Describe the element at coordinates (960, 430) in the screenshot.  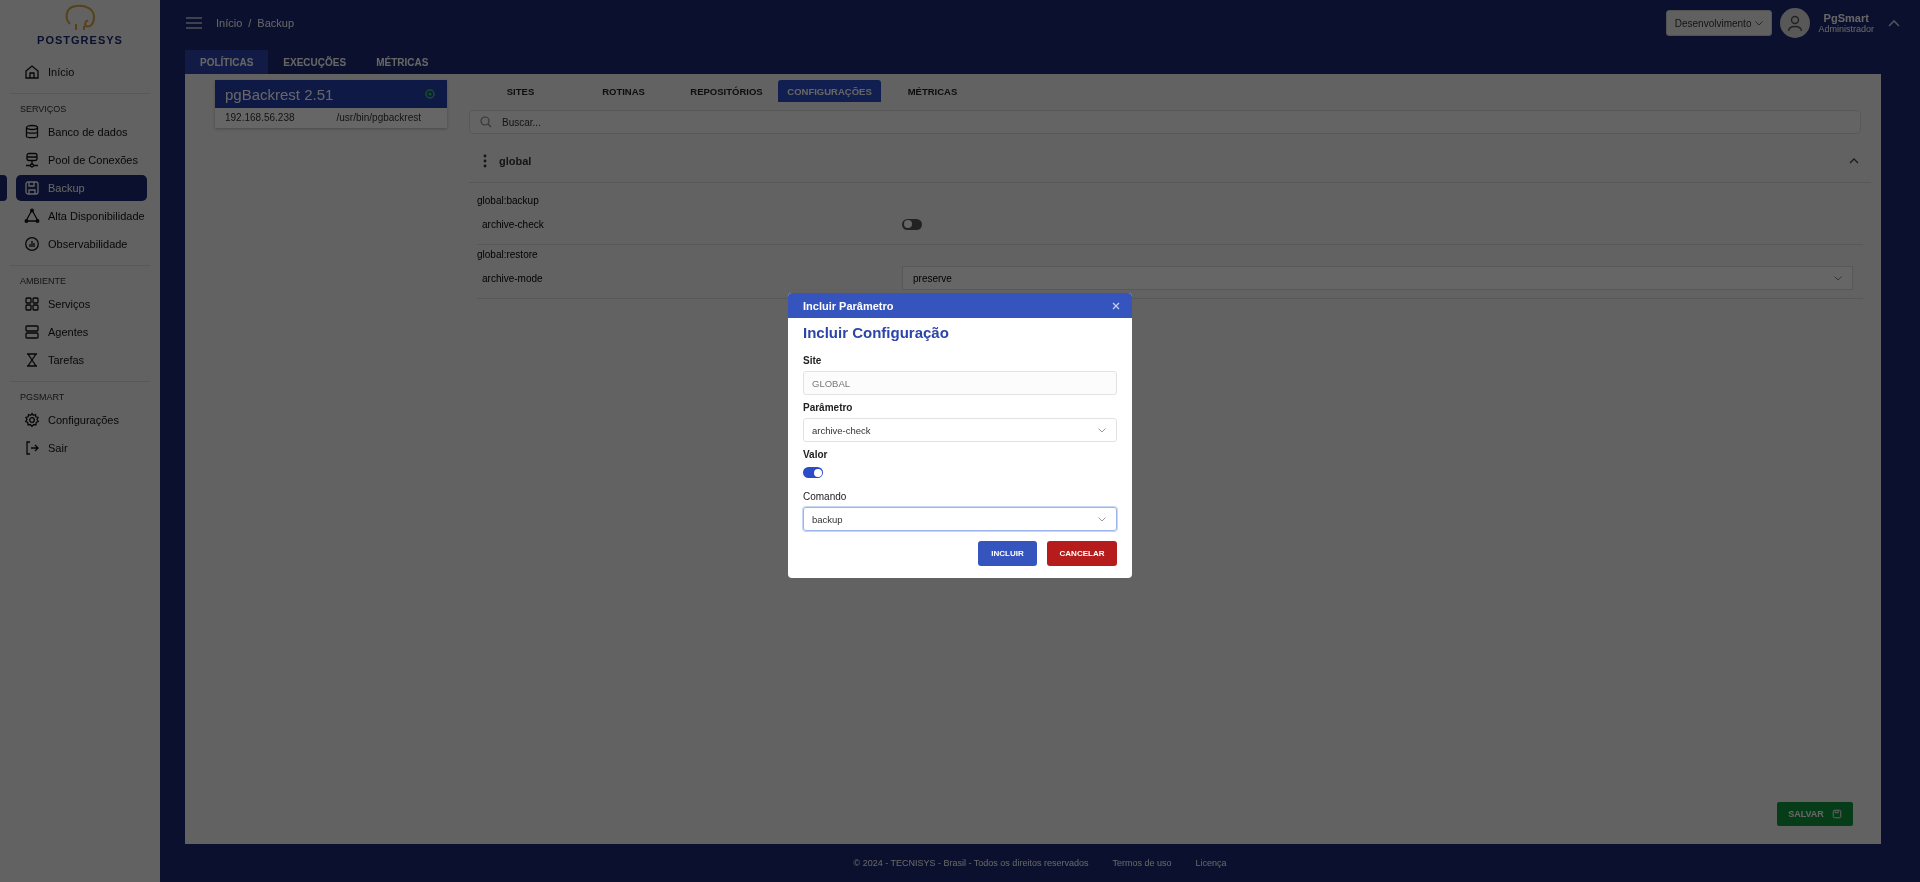
I see `select-field: archive-check` at that location.